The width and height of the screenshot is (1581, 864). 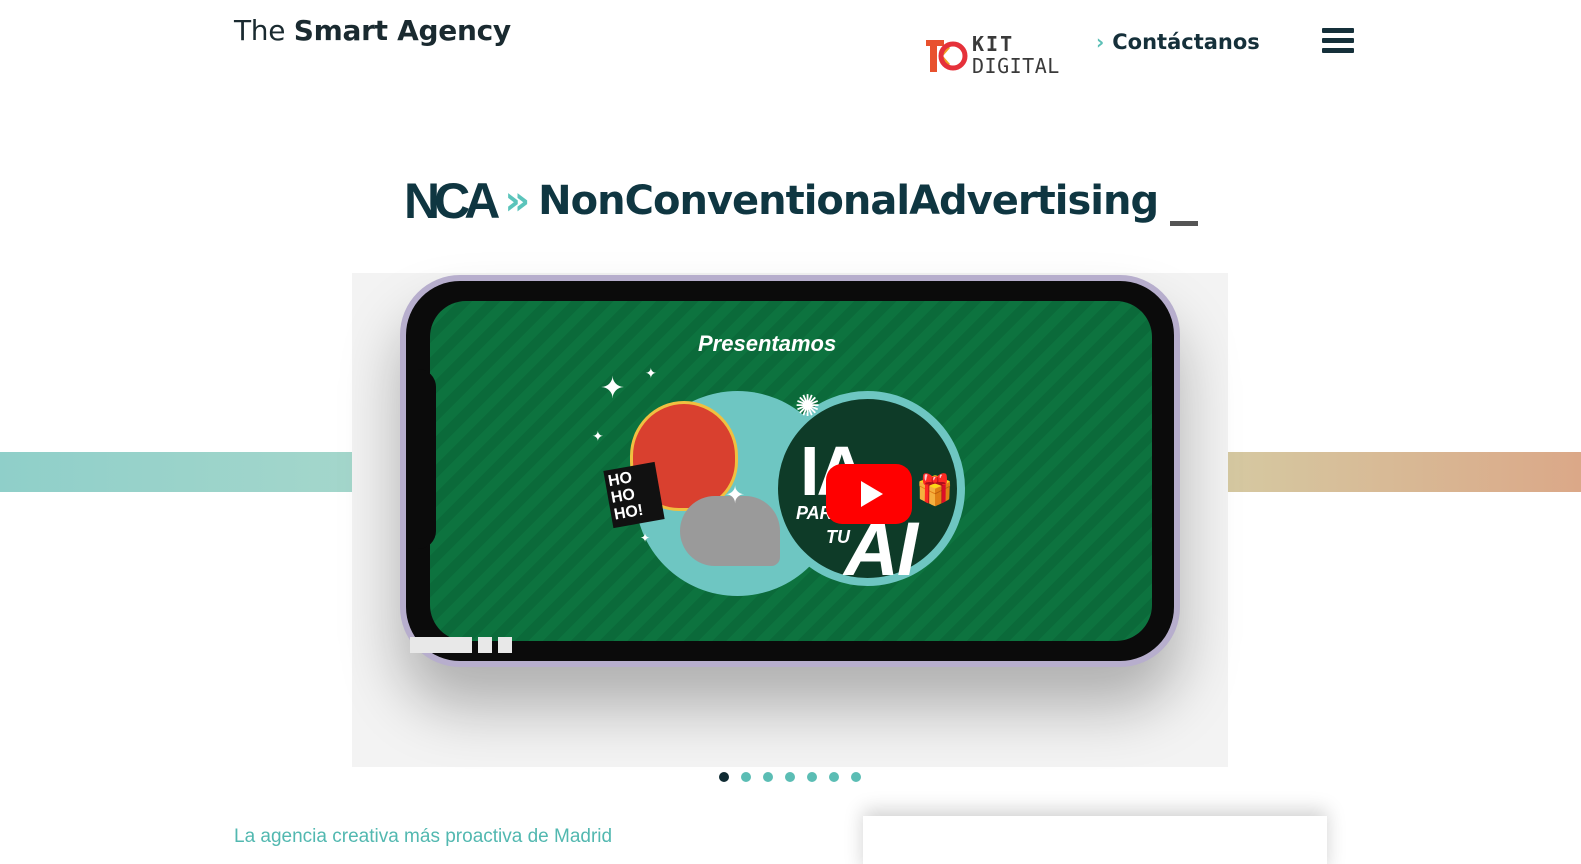 What do you see at coordinates (1184, 223) in the screenshot?
I see `typing-cursor` at bounding box center [1184, 223].